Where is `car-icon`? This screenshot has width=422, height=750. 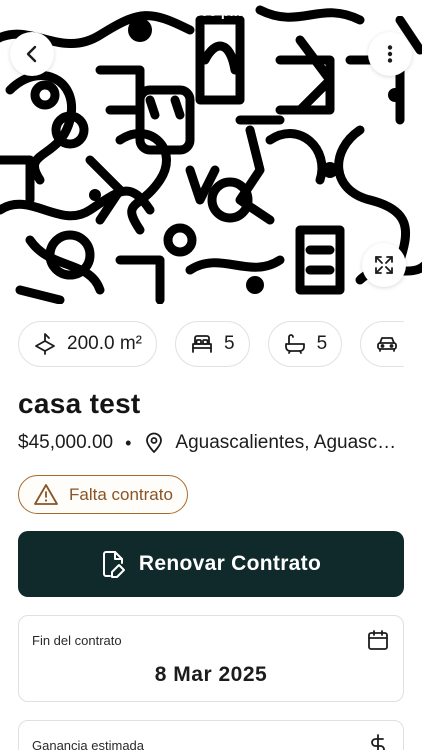
car-icon is located at coordinates (387, 344).